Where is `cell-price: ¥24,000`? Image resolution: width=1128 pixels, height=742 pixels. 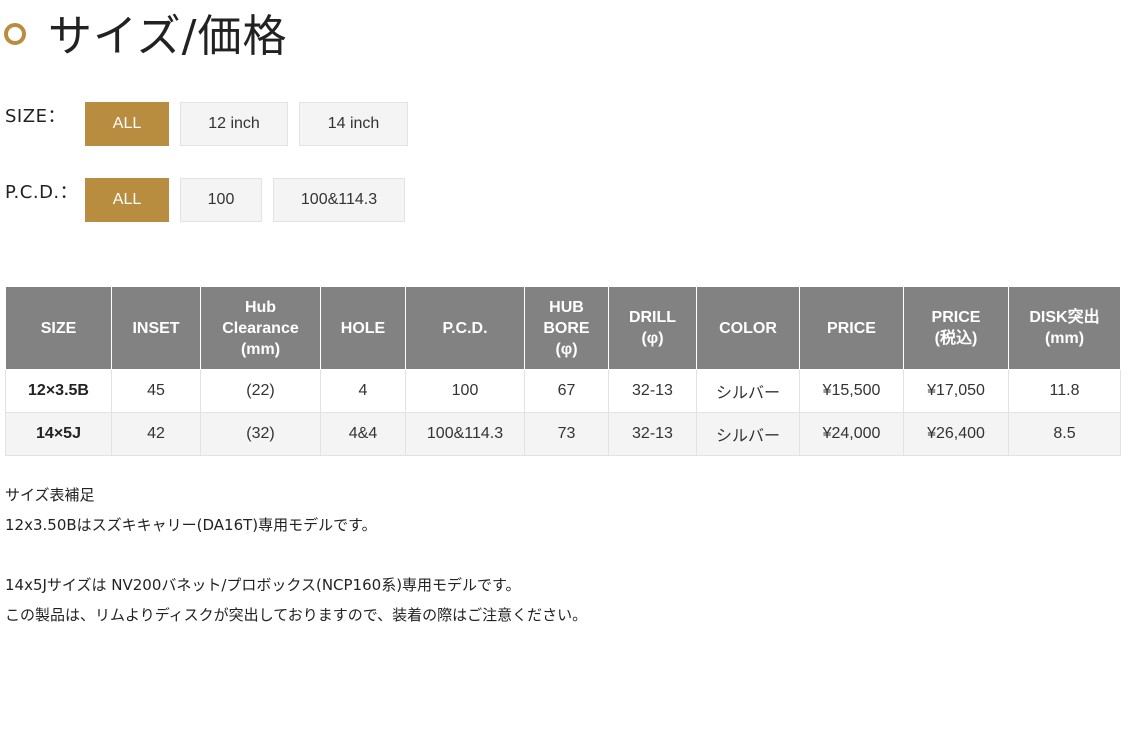
cell-price: ¥24,000 is located at coordinates (851, 434).